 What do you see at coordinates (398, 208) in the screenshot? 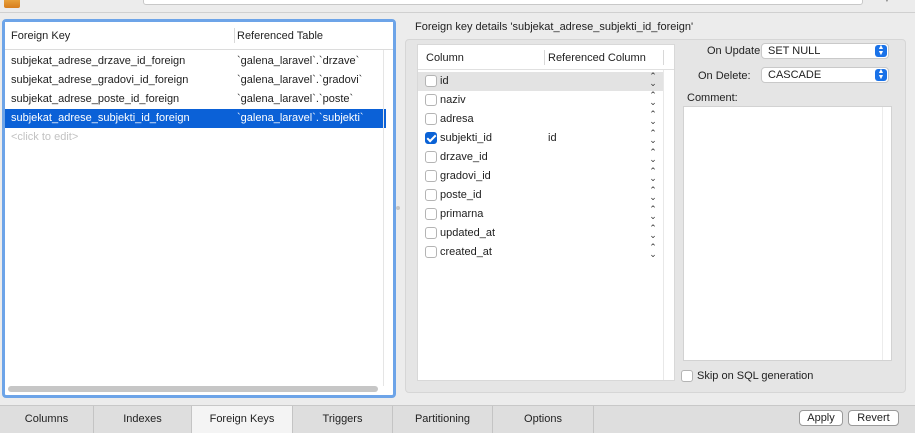
I see `splitter-handle` at bounding box center [398, 208].